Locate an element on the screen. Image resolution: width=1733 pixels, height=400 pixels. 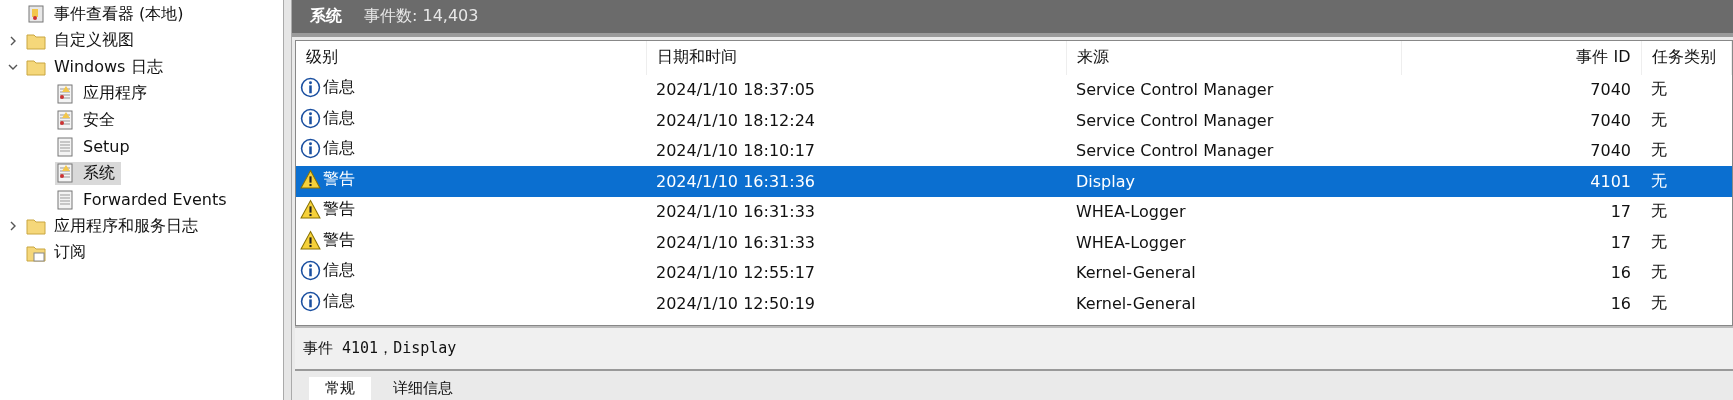
column-header: 来源 is located at coordinates (1233, 57).